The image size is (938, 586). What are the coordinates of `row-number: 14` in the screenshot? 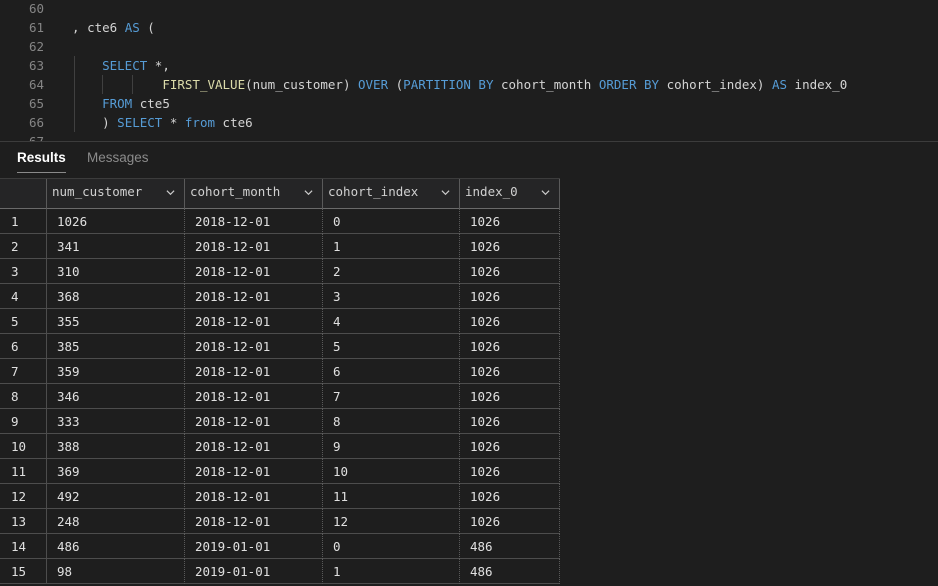 It's located at (23, 546).